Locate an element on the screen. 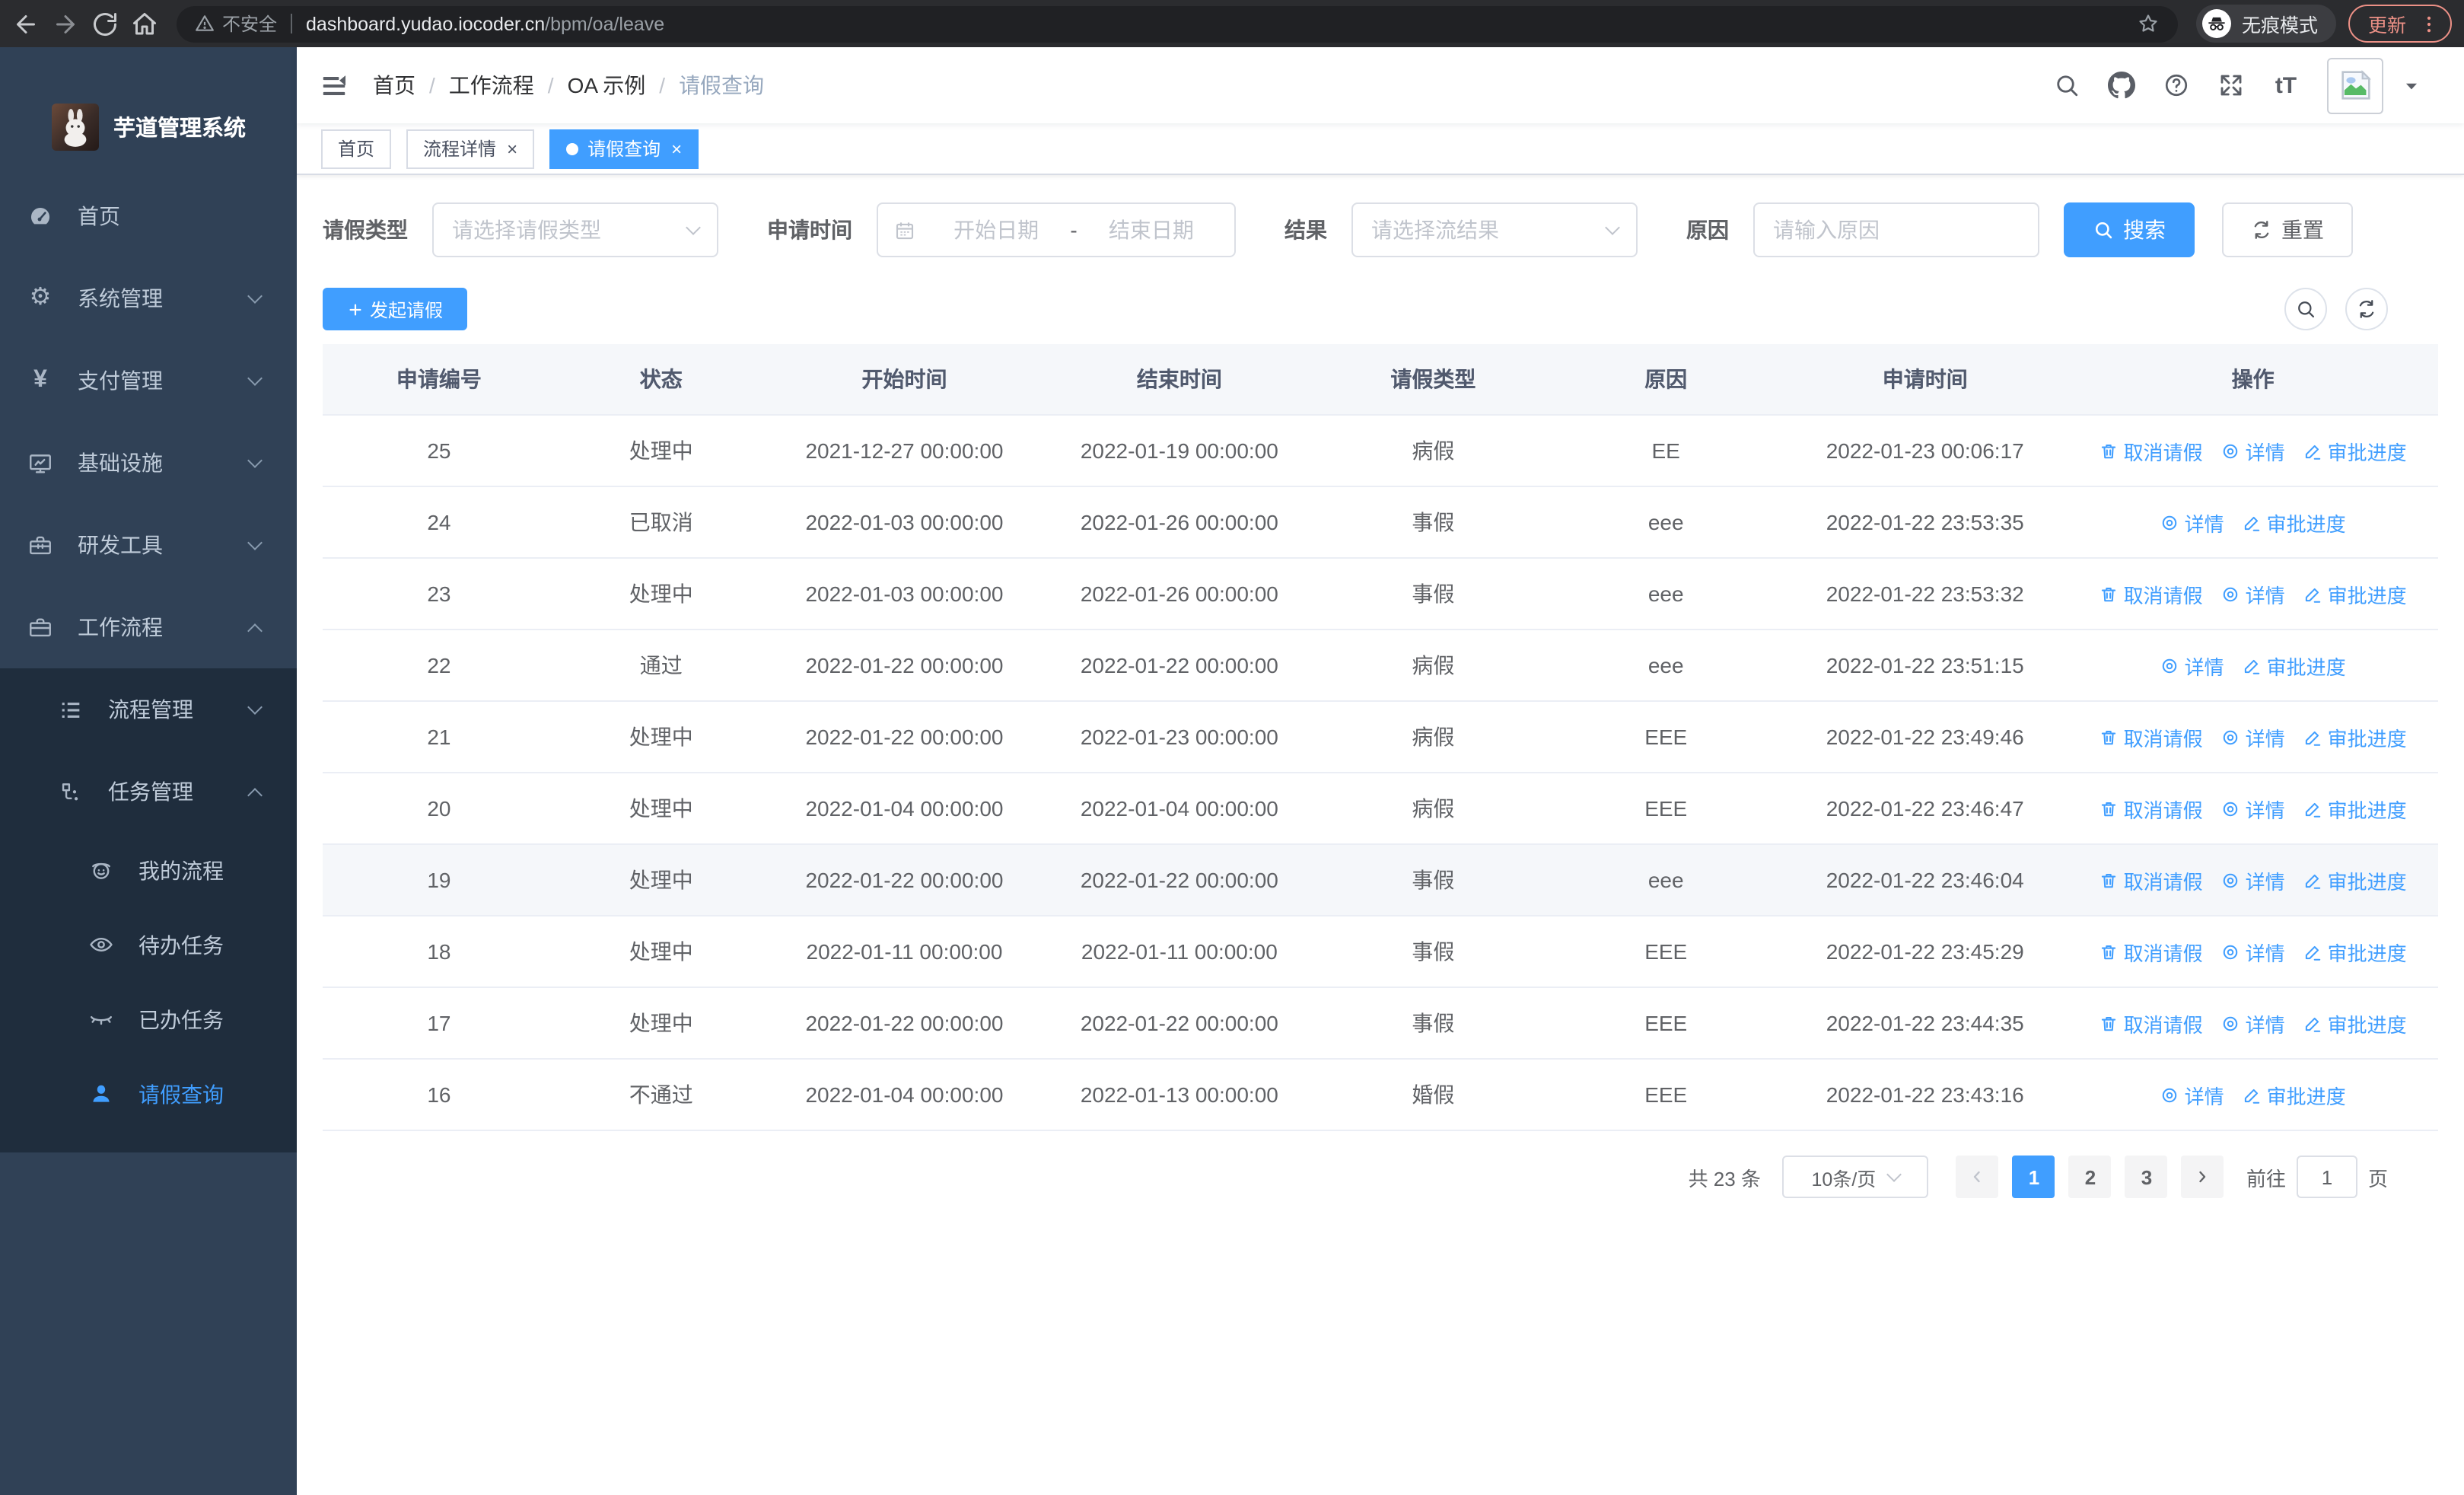 This screenshot has width=2464, height=1495. reason-field is located at coordinates (1896, 229).